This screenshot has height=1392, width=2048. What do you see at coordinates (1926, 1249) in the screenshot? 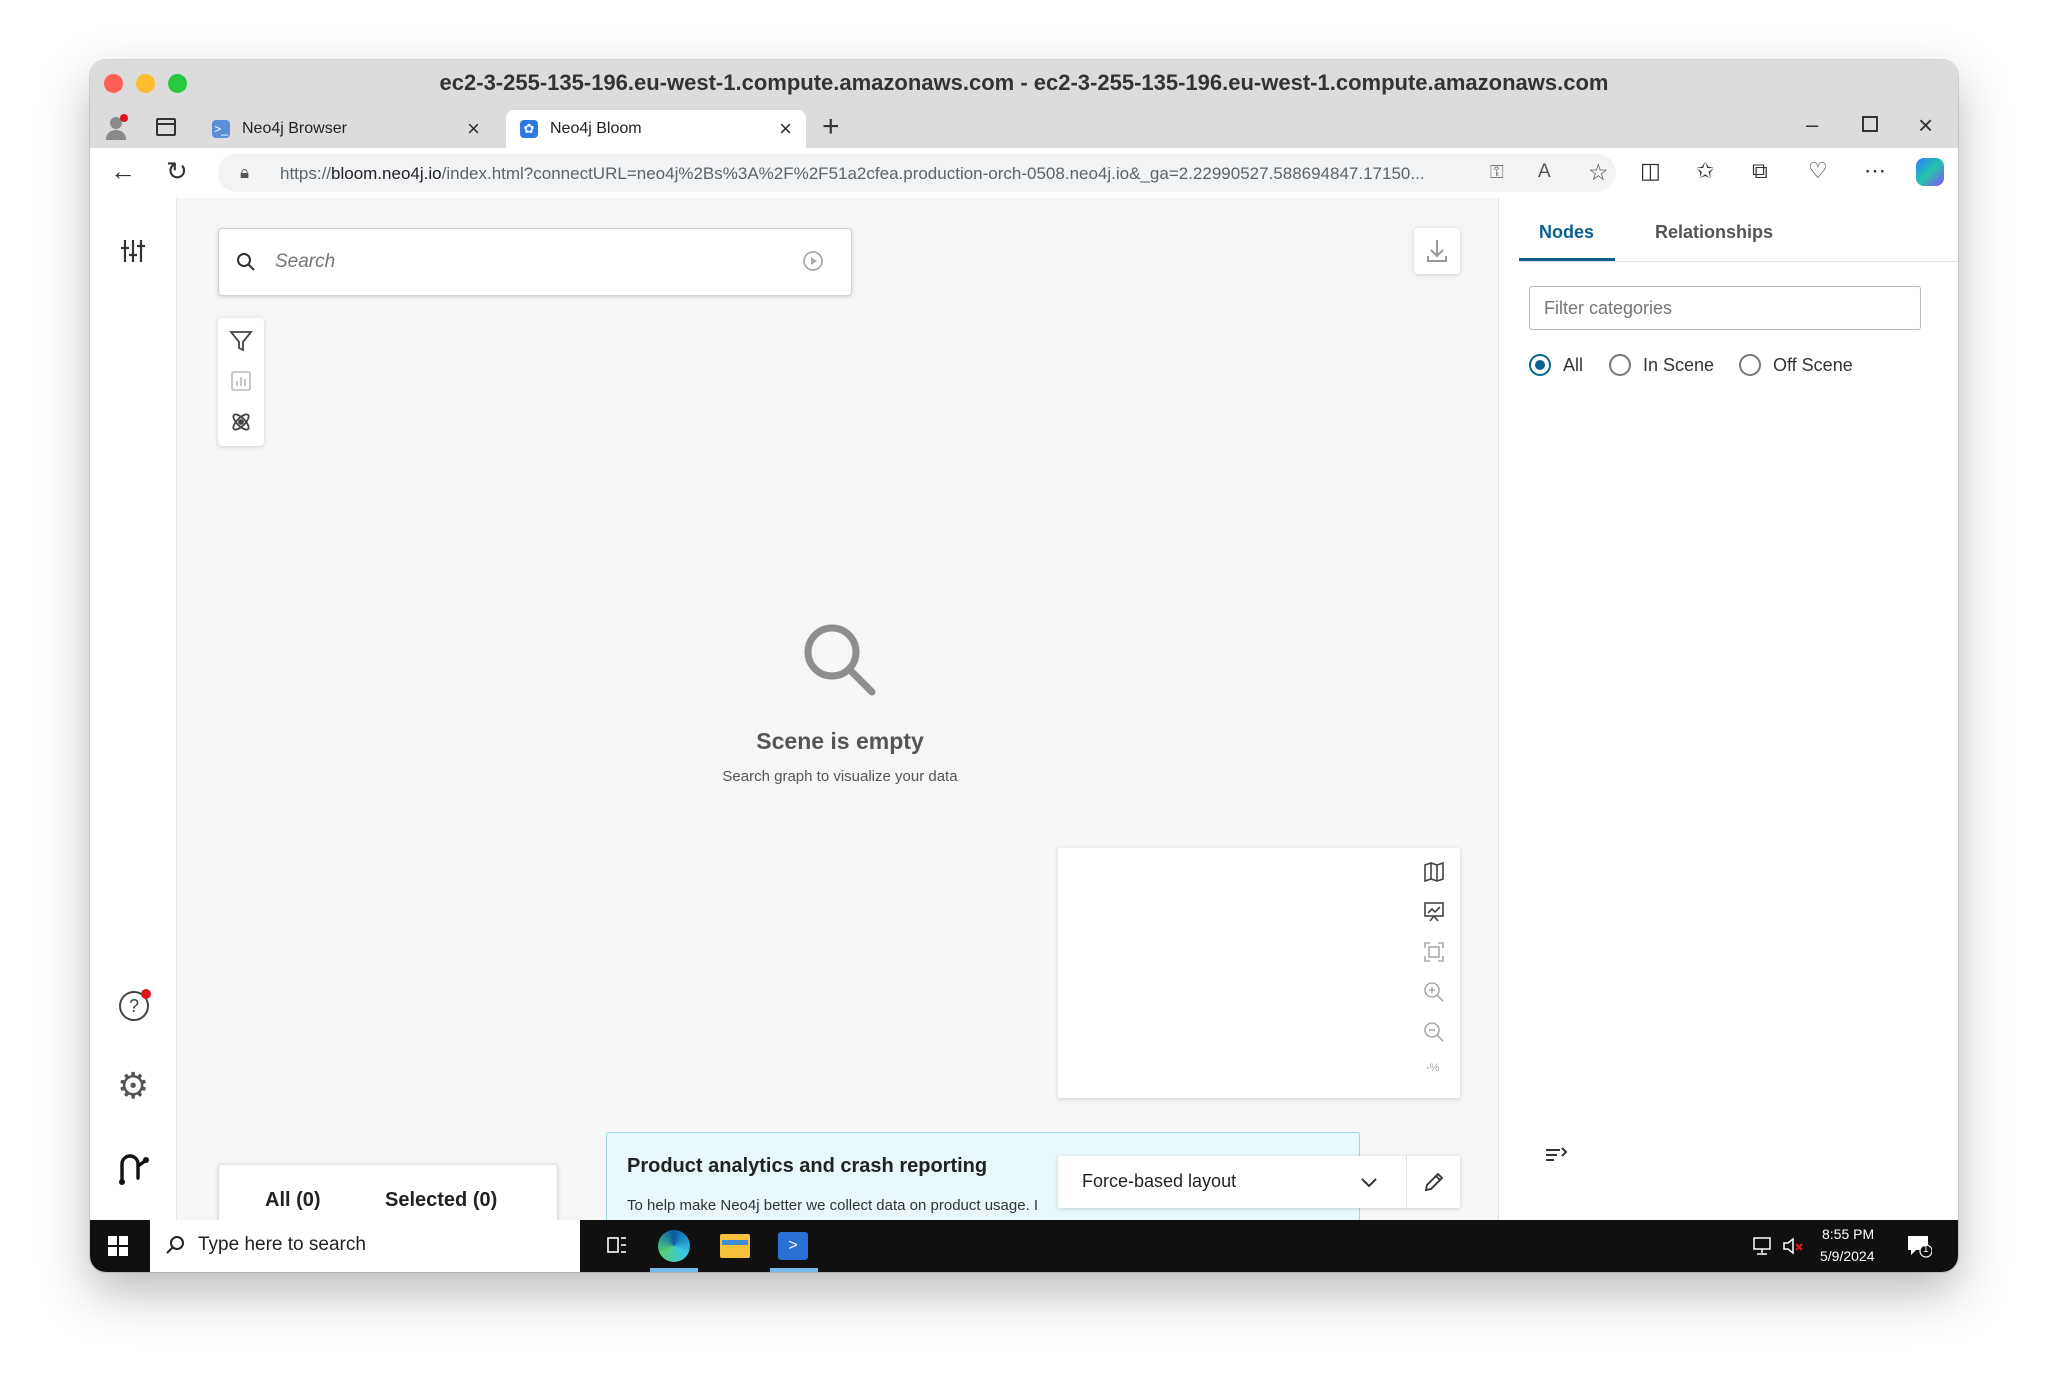
I see `notification-count: 1` at bounding box center [1926, 1249].